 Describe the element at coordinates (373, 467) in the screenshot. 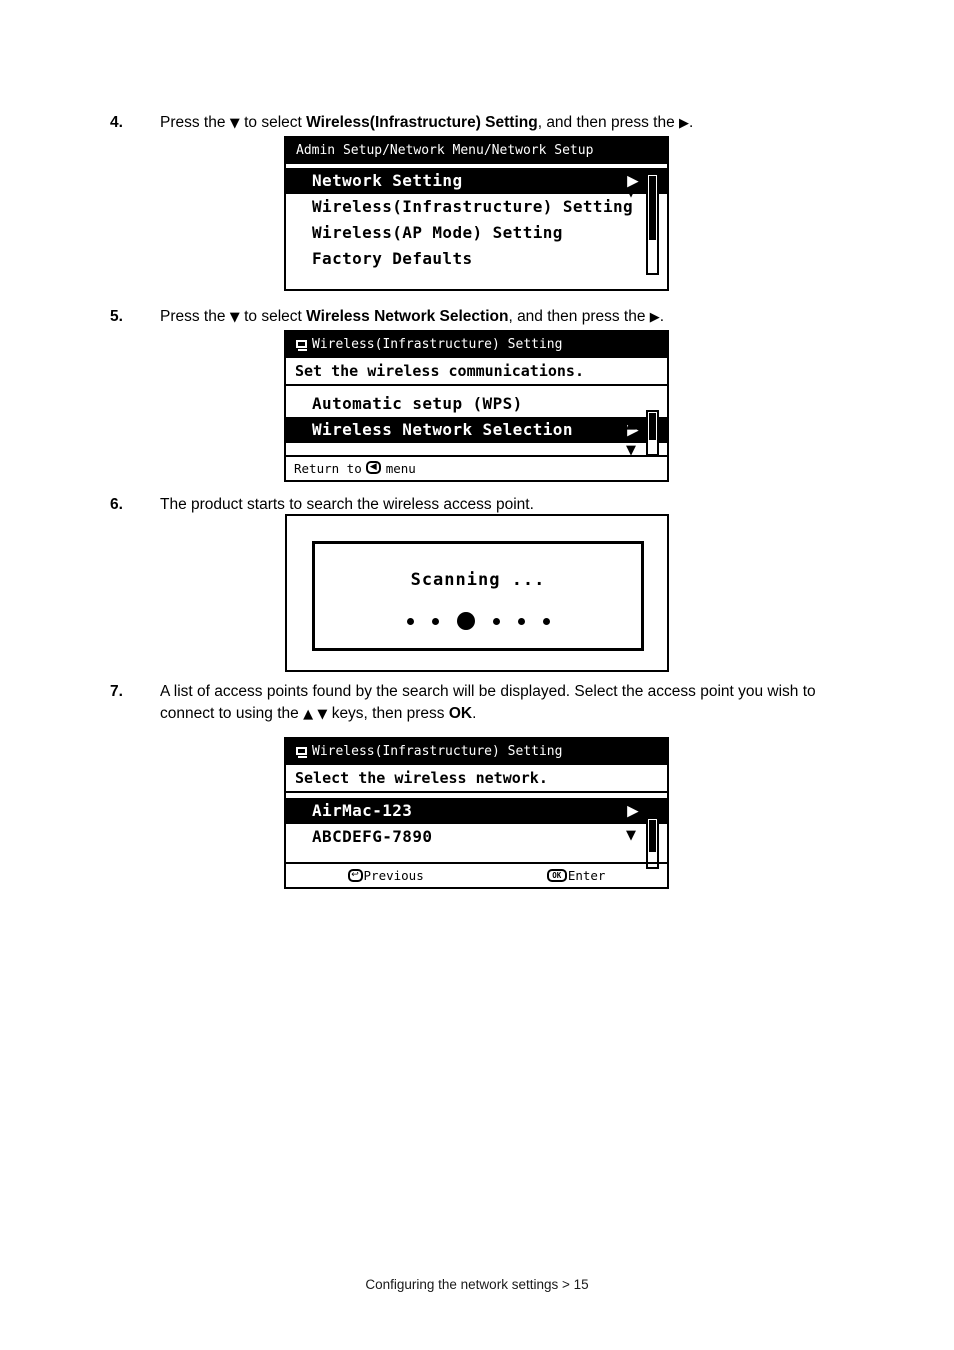

I see `back-key-icon: ◀` at that location.